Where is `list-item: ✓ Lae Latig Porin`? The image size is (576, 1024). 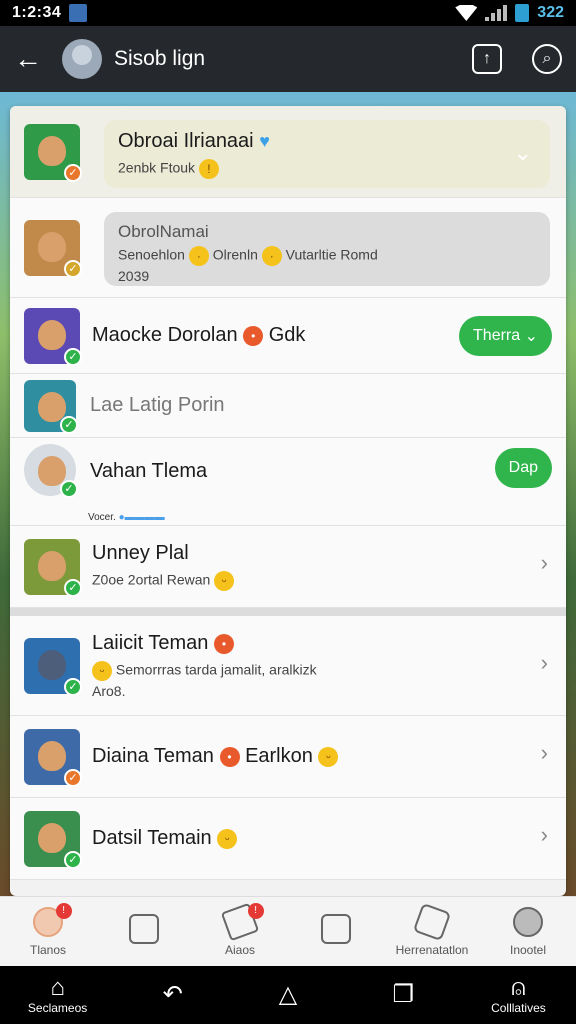
list-item: ✓ Lae Latig Porin is located at coordinates (288, 406).